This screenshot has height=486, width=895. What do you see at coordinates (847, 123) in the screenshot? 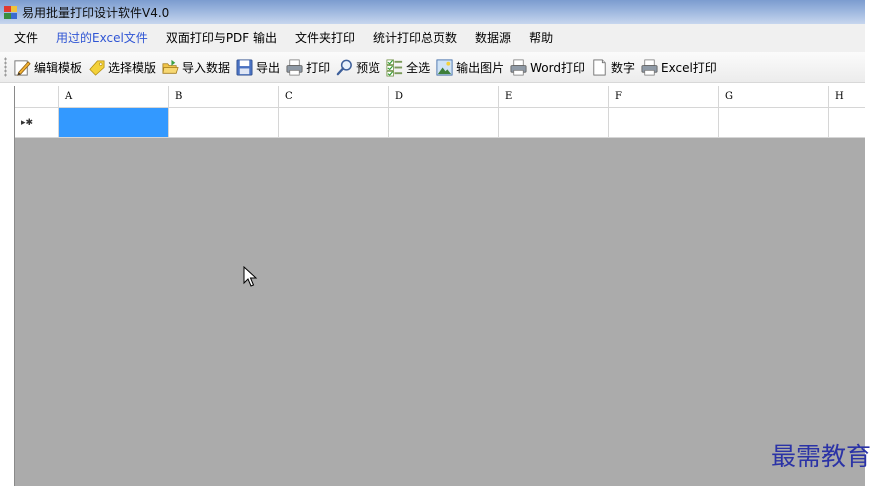
I see `grid-cell-h1` at bounding box center [847, 123].